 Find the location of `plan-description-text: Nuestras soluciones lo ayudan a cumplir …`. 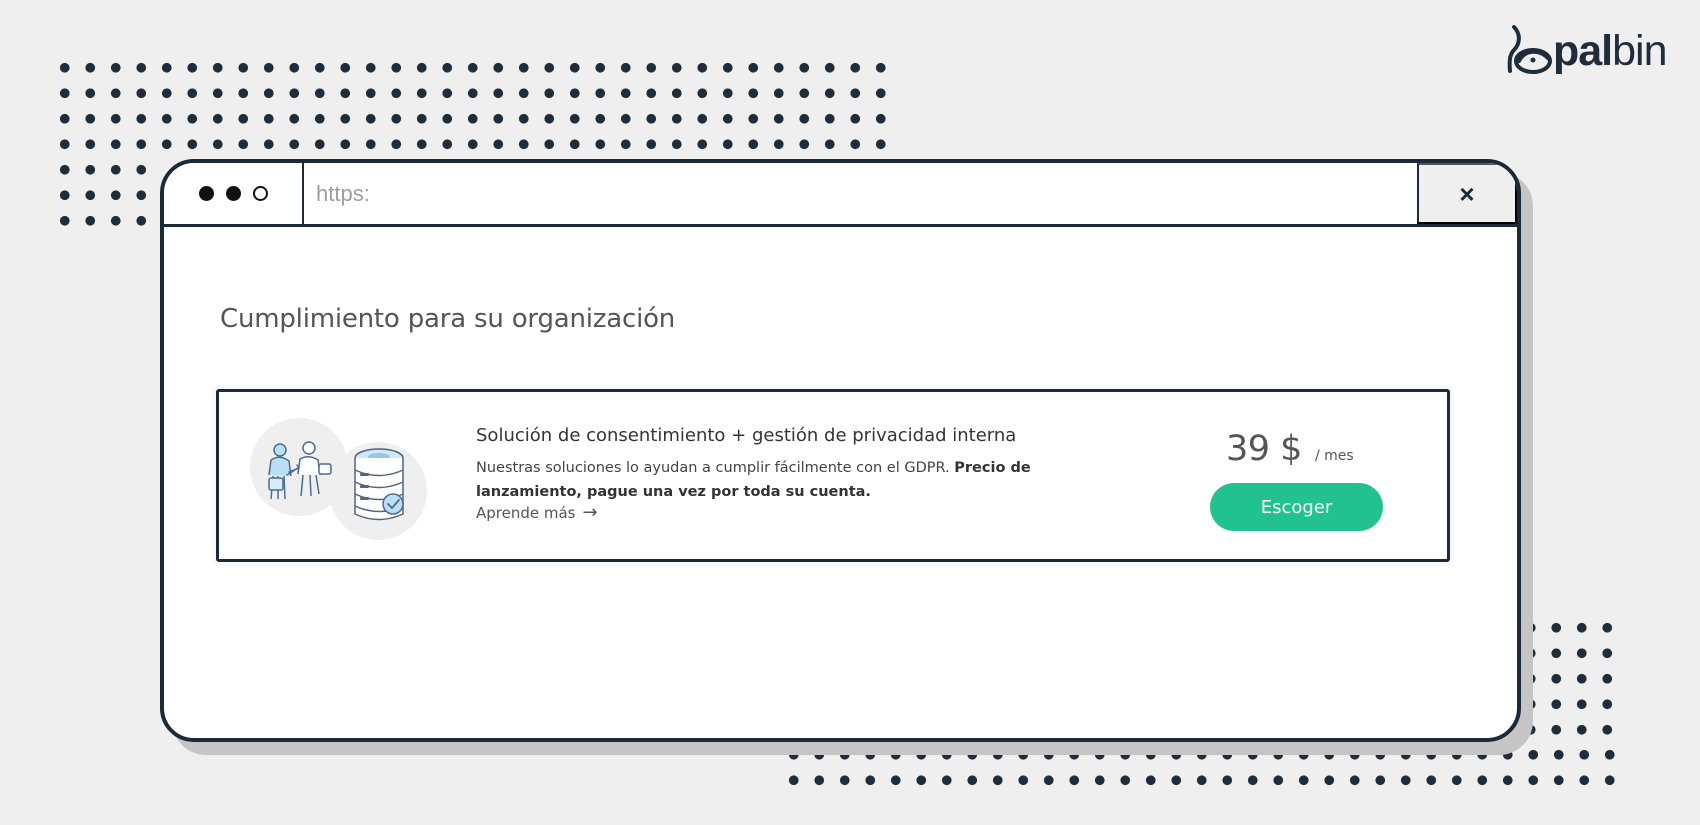

plan-description-text: Nuestras soluciones lo ayudan a cumplir … is located at coordinates (713, 468).